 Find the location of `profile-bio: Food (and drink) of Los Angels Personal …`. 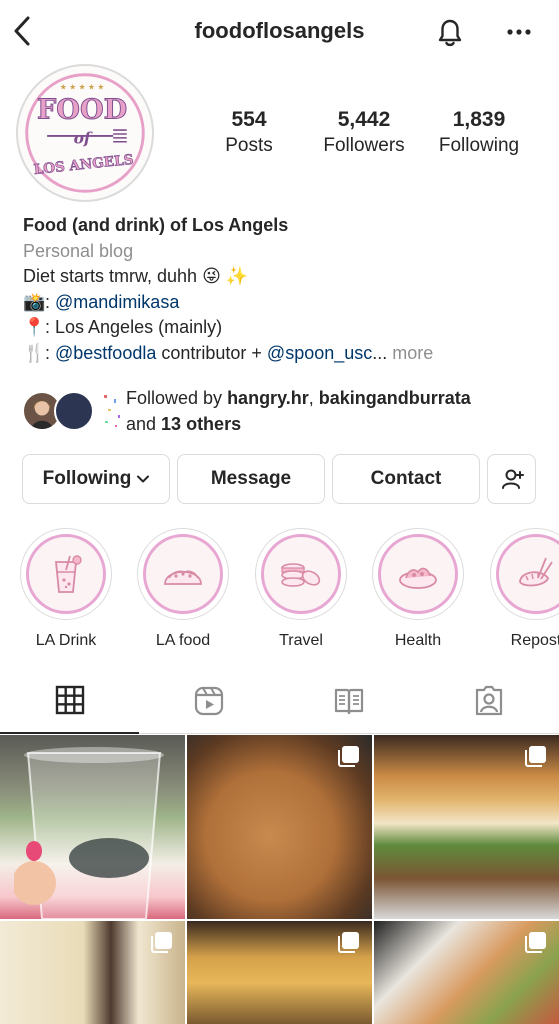

profile-bio: Food (and drink) of Los Angels Personal … is located at coordinates (283, 289).